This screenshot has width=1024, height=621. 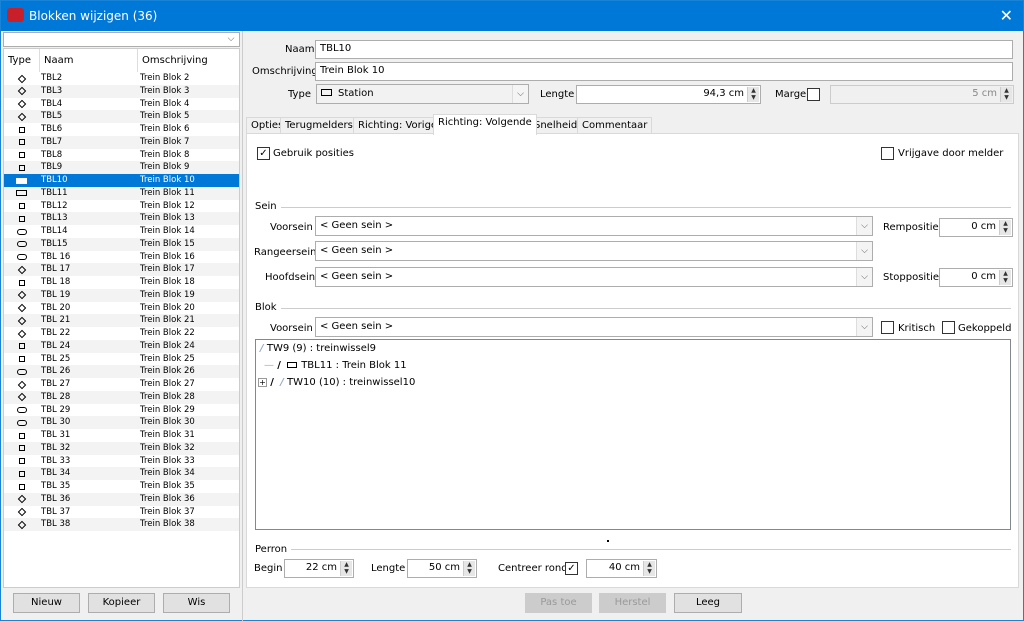 I want to click on list-item: TBL 33 Trein Blok 33, so click(x=121, y=461).